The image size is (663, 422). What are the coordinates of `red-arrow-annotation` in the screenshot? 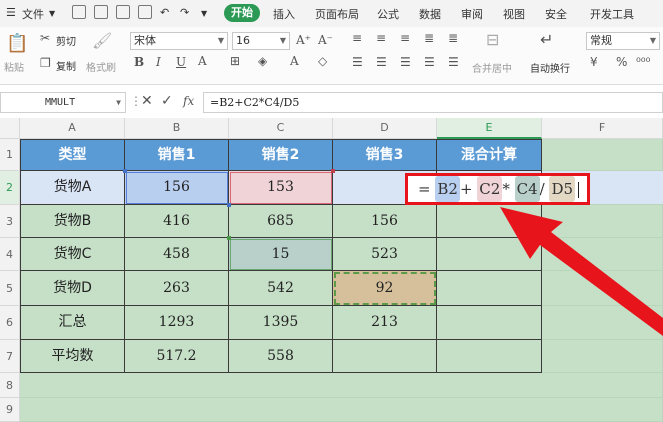 It's located at (581, 271).